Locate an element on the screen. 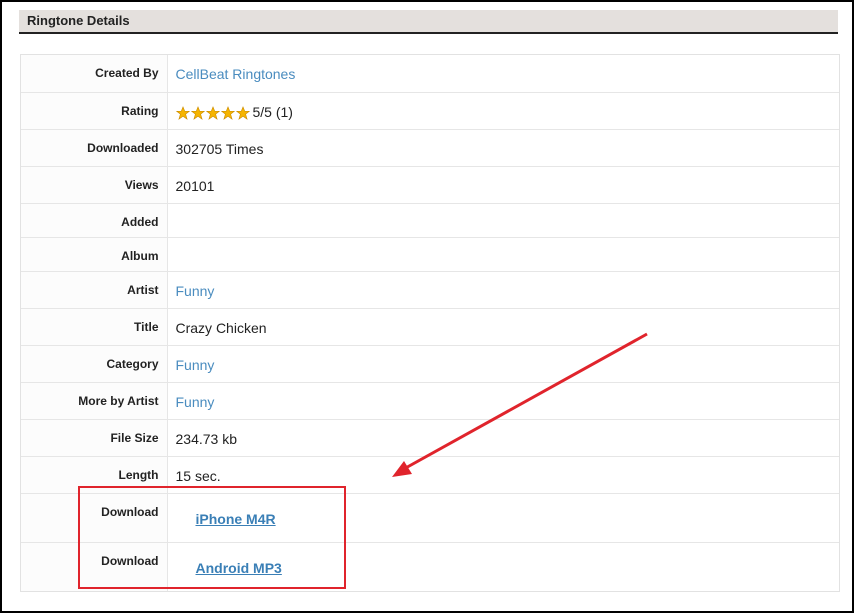  row-download-iphone: Download iPhone M4R is located at coordinates (430, 518).